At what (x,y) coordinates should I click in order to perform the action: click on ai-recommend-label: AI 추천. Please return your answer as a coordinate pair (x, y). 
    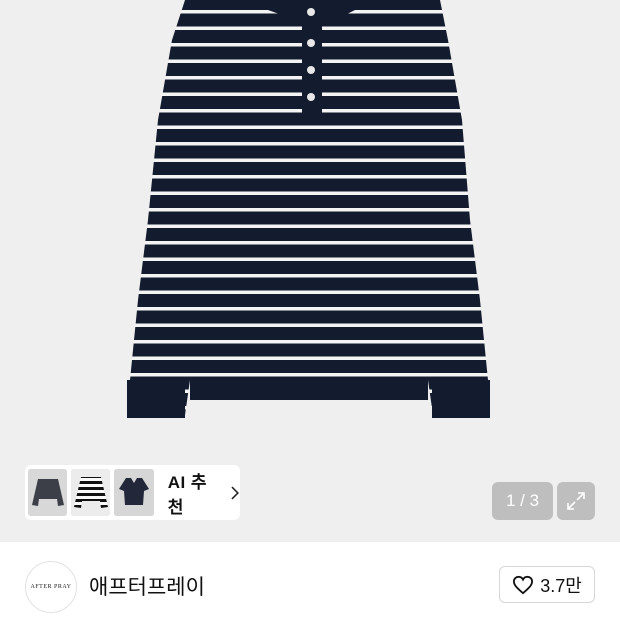
    Looking at the image, I should click on (187, 494).